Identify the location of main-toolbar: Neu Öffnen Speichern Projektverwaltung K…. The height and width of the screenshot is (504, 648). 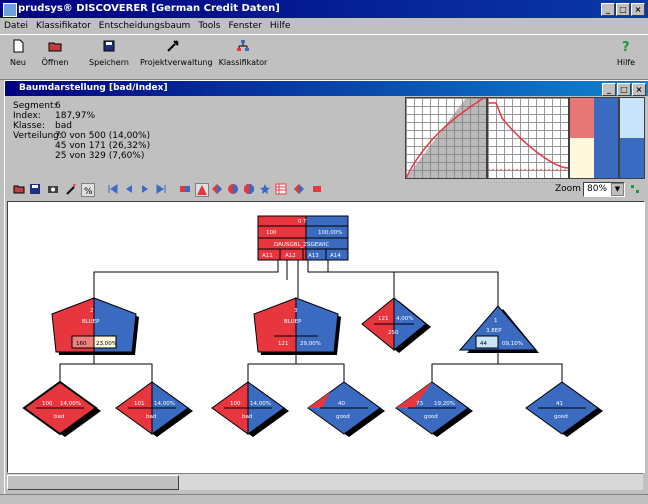
(324, 57).